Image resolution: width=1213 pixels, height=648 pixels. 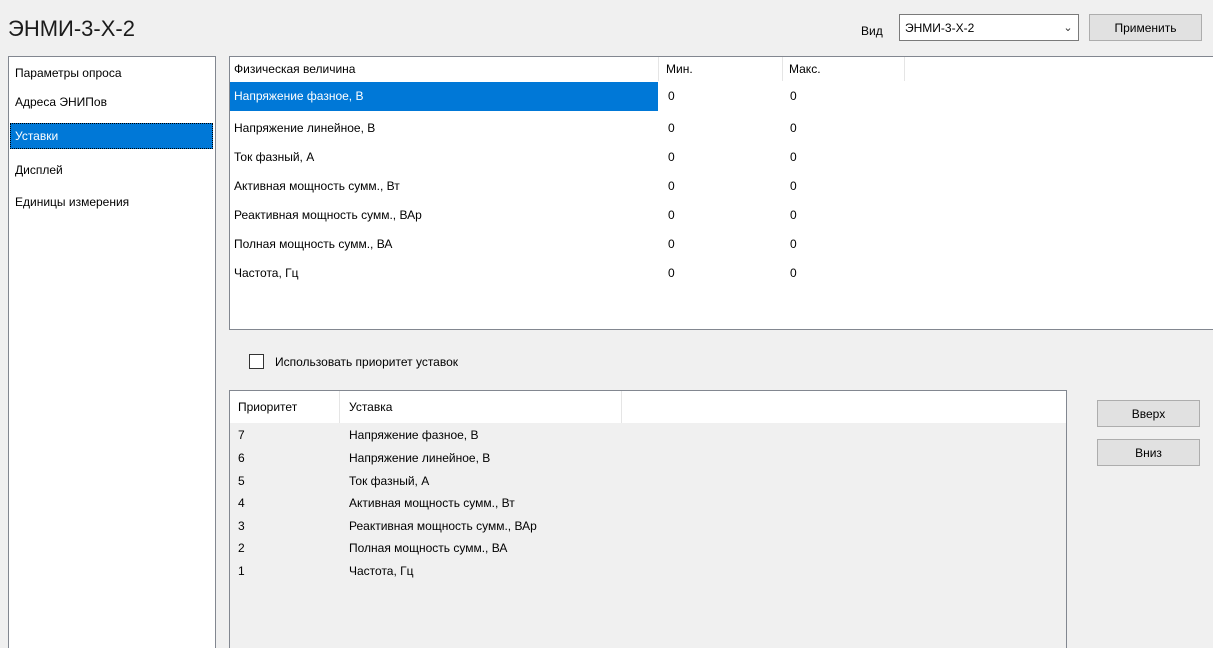 I want to click on setpoint-cell: Реактивная мощность сумм., ВАр, so click(x=443, y=526).